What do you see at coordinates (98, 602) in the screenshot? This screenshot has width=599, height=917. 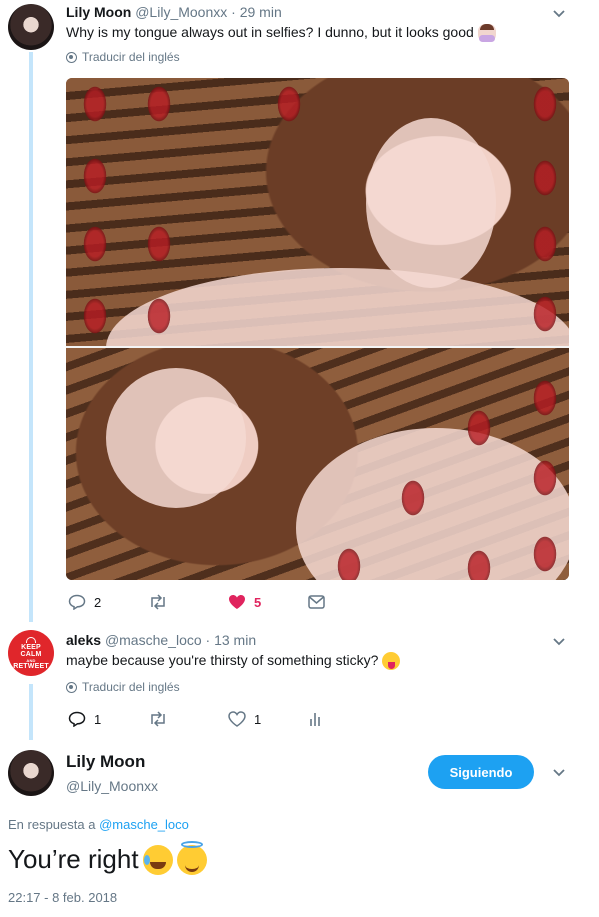 I see `reply-count: 2` at bounding box center [98, 602].